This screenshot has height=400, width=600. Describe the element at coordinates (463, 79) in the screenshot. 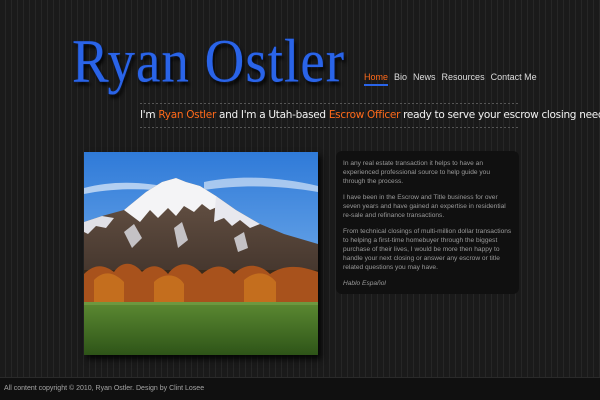

I see `nav-resources: Resources` at that location.